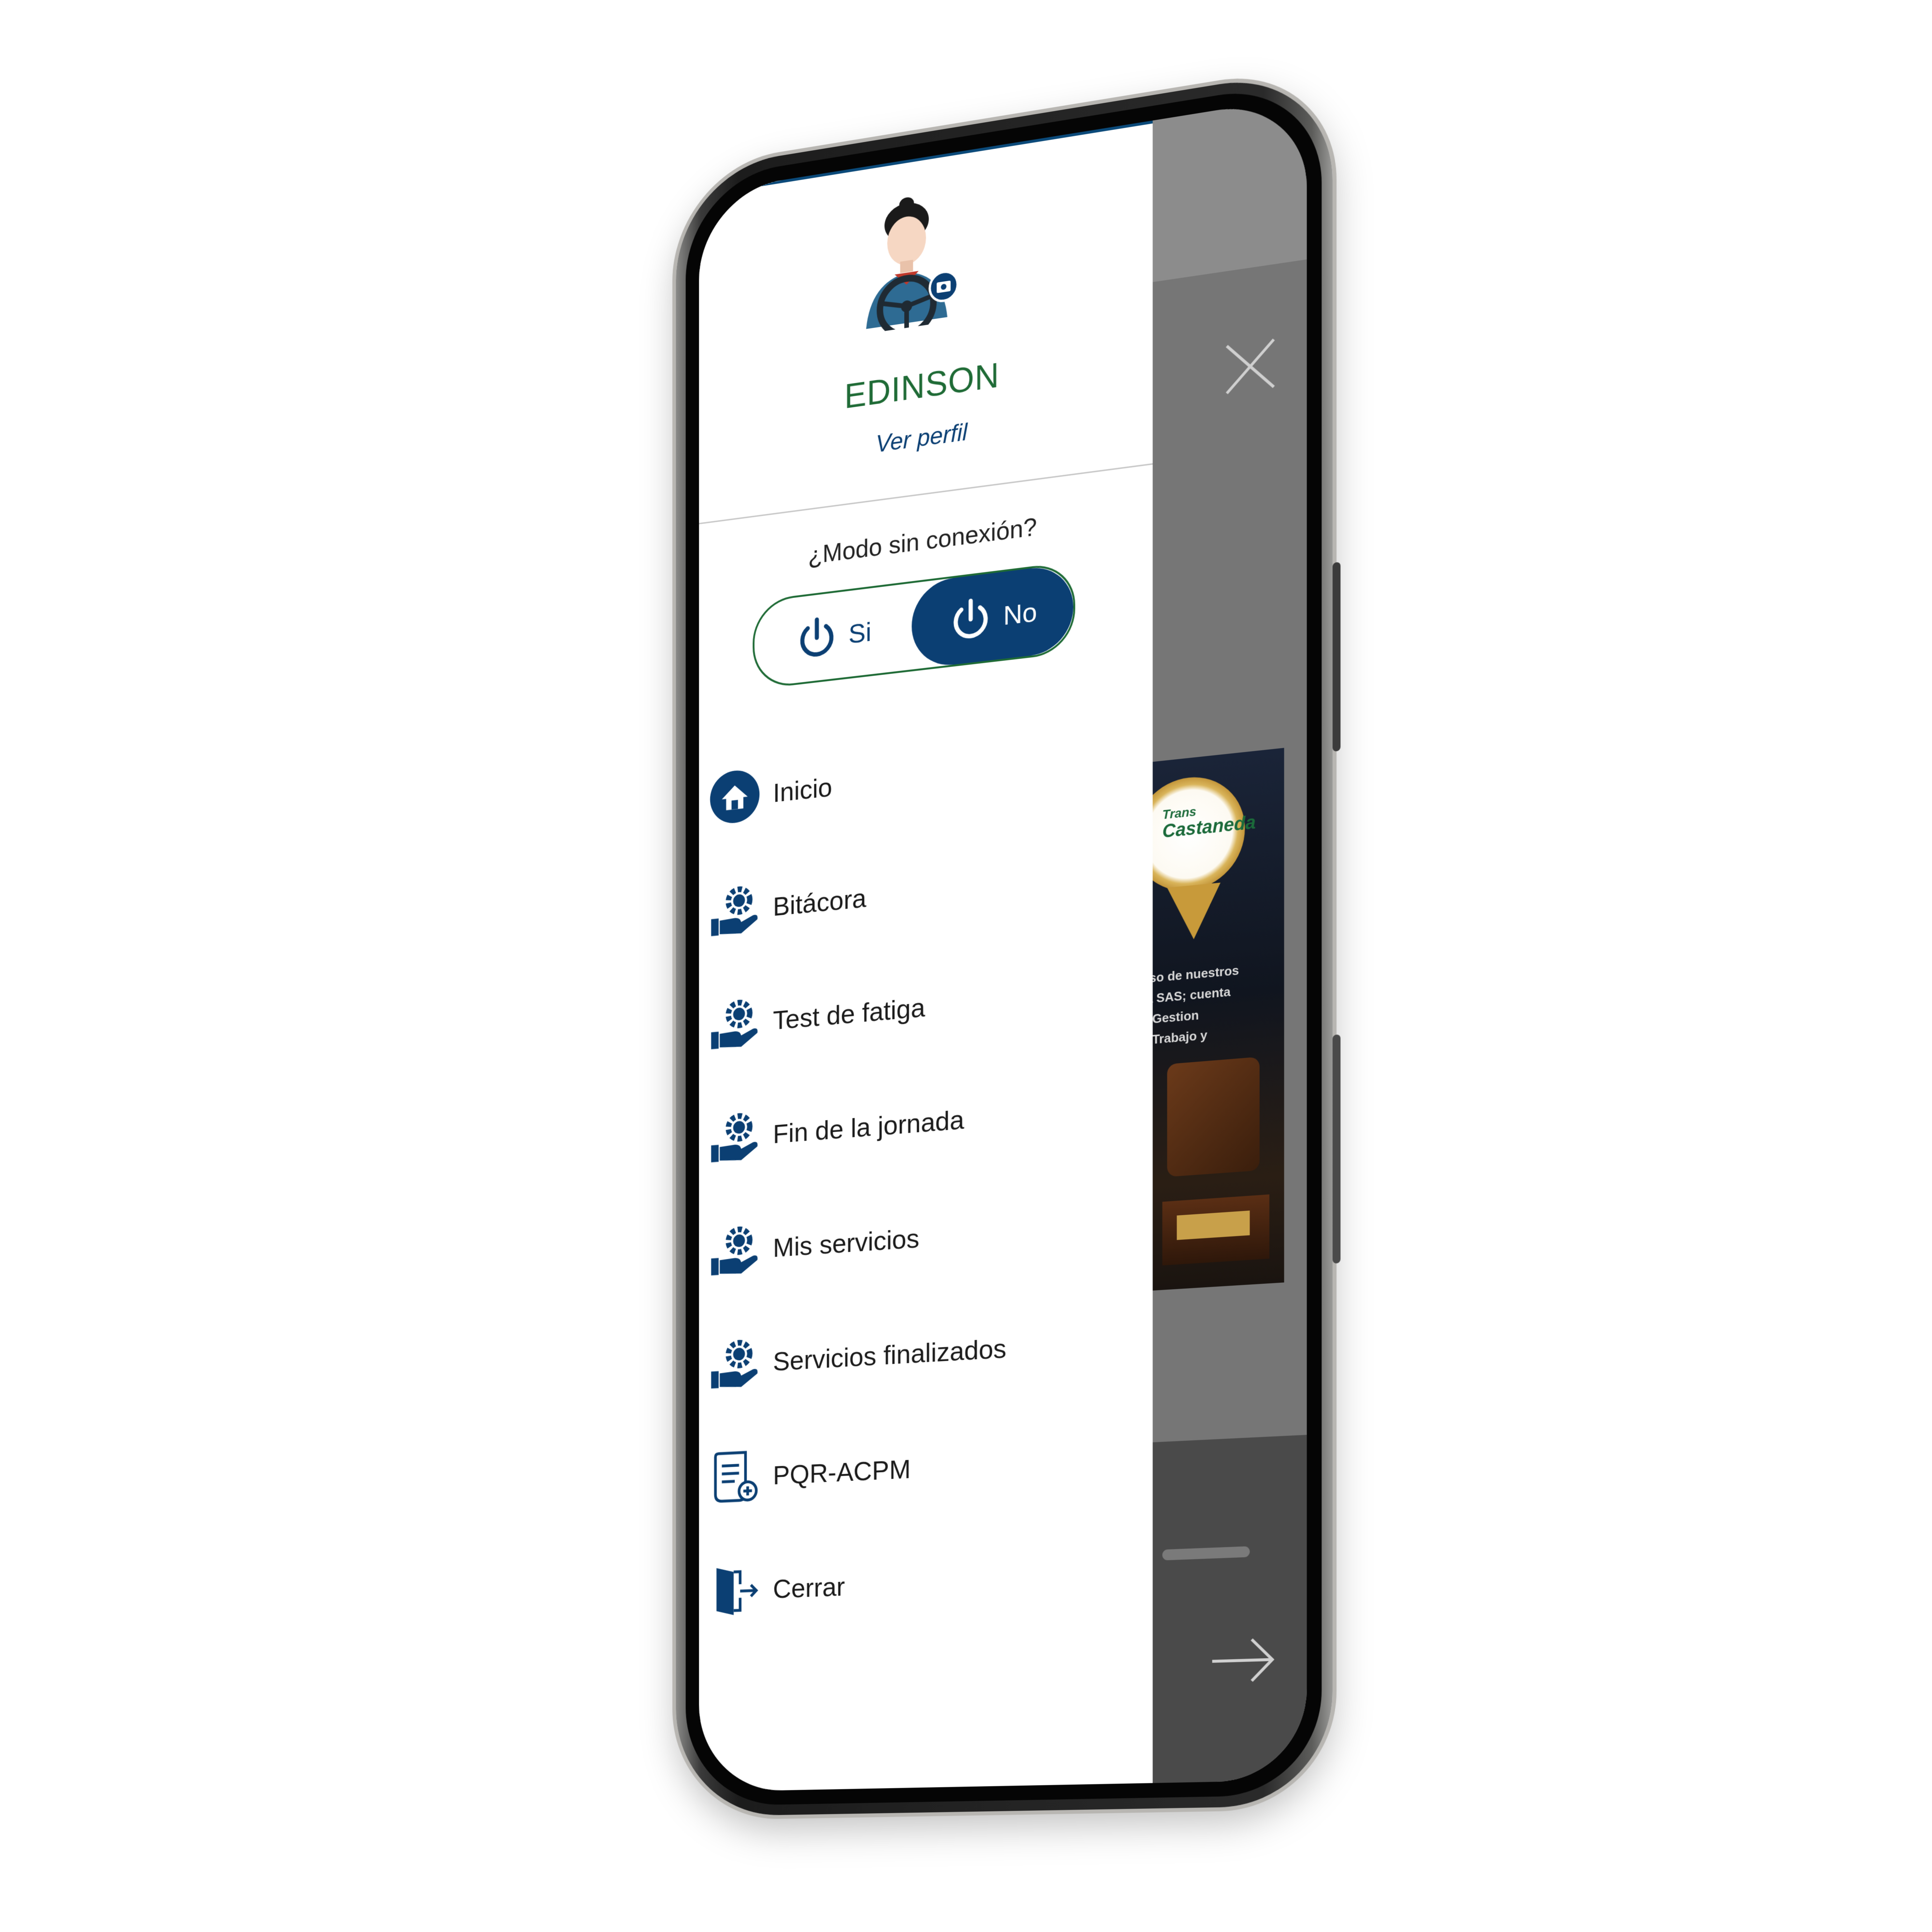 Image resolution: width=1932 pixels, height=1932 pixels. I want to click on close-icon, so click(1250, 366).